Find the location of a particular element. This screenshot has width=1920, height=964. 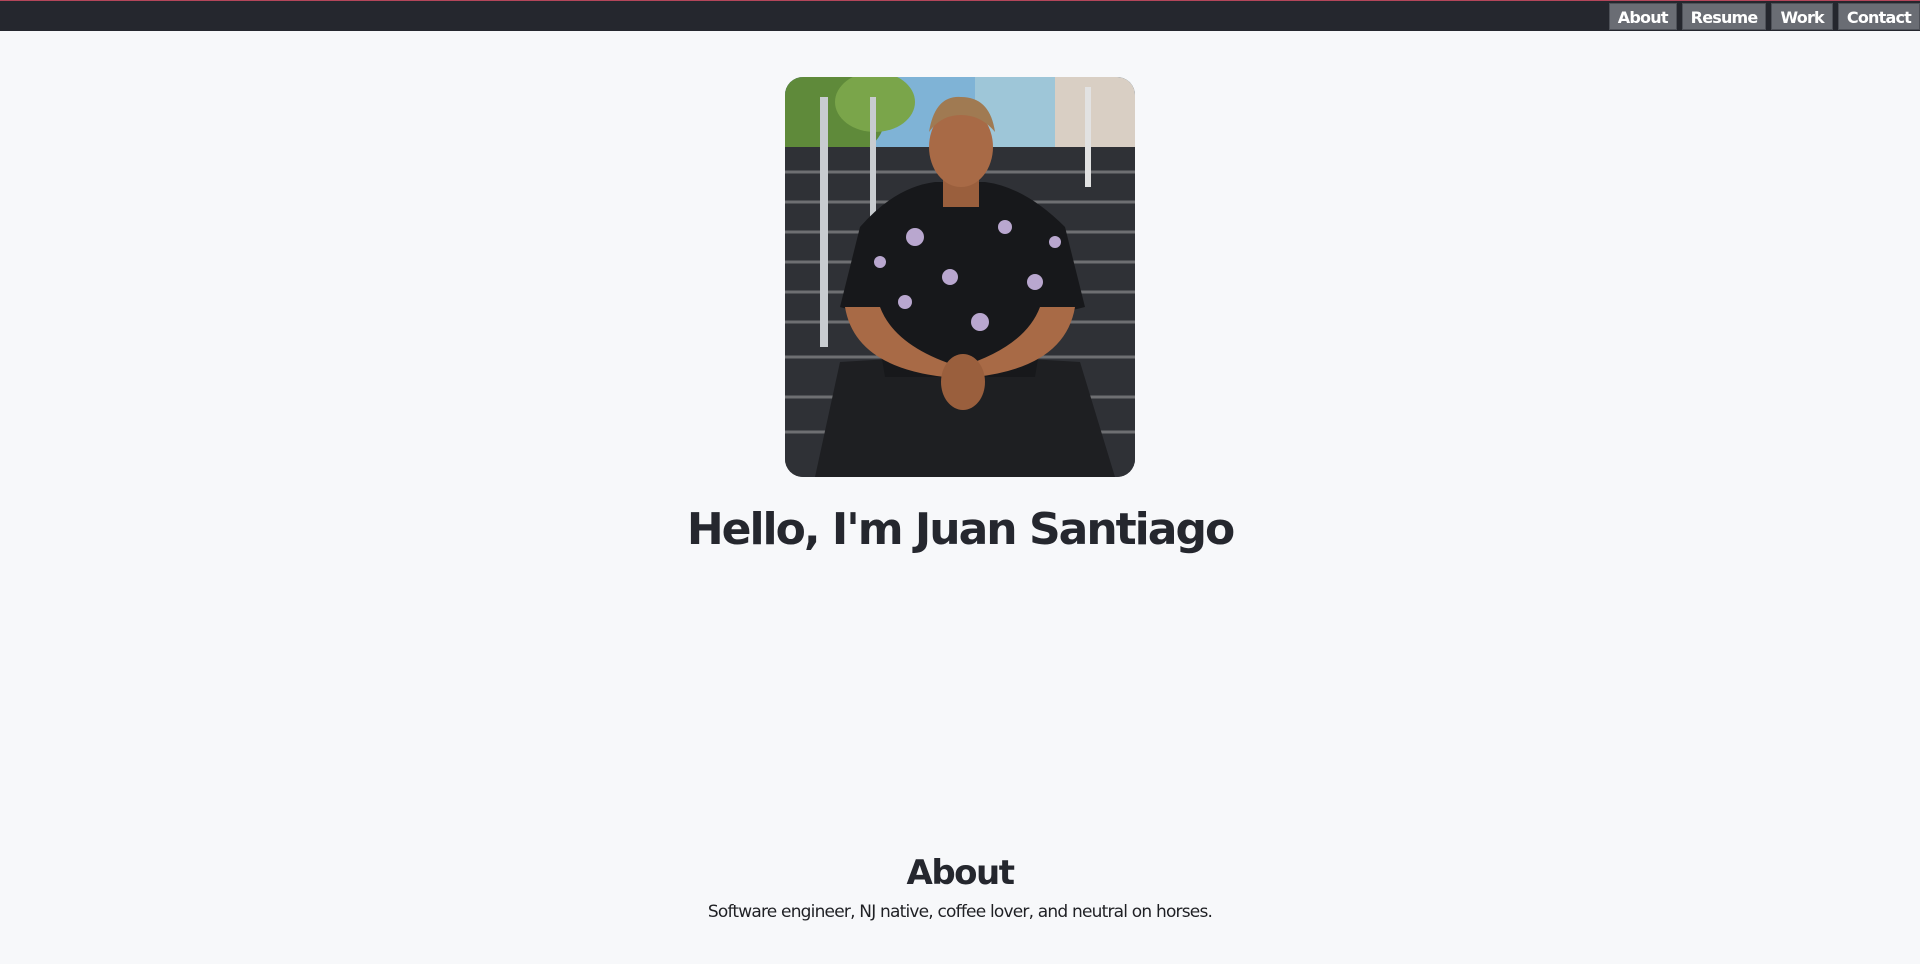

nav-resume-link: Resume is located at coordinates (1724, 16).